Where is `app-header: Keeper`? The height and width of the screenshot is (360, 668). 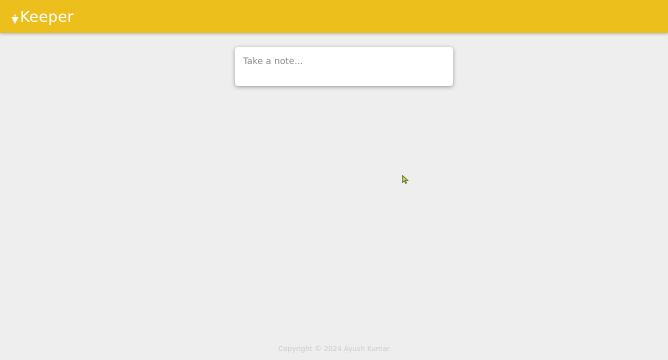
app-header: Keeper is located at coordinates (334, 16).